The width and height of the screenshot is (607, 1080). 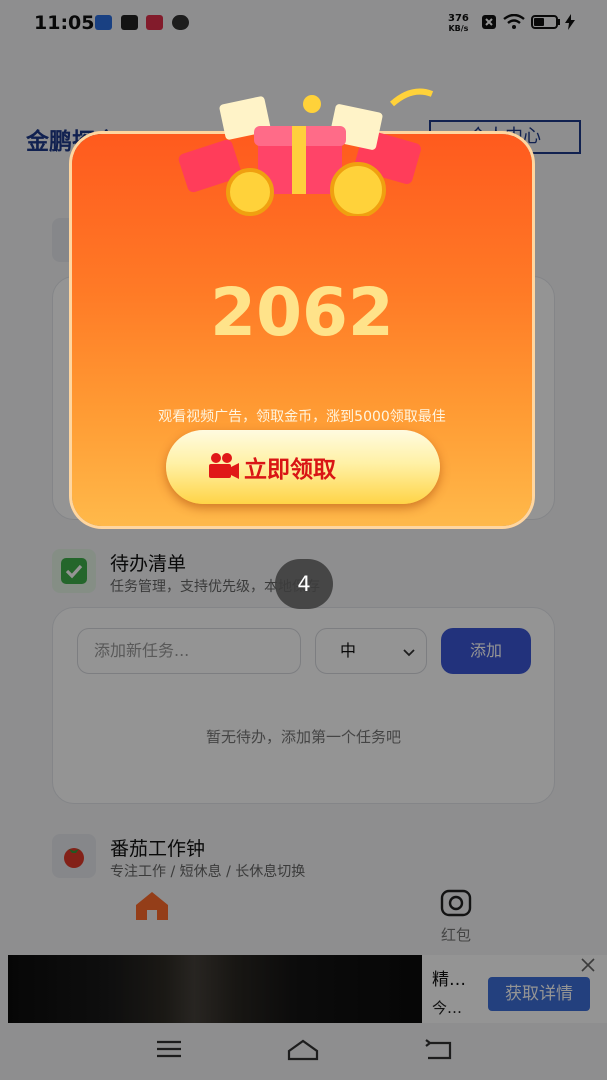 I want to click on countdown-badge: 4, so click(x=304, y=584).